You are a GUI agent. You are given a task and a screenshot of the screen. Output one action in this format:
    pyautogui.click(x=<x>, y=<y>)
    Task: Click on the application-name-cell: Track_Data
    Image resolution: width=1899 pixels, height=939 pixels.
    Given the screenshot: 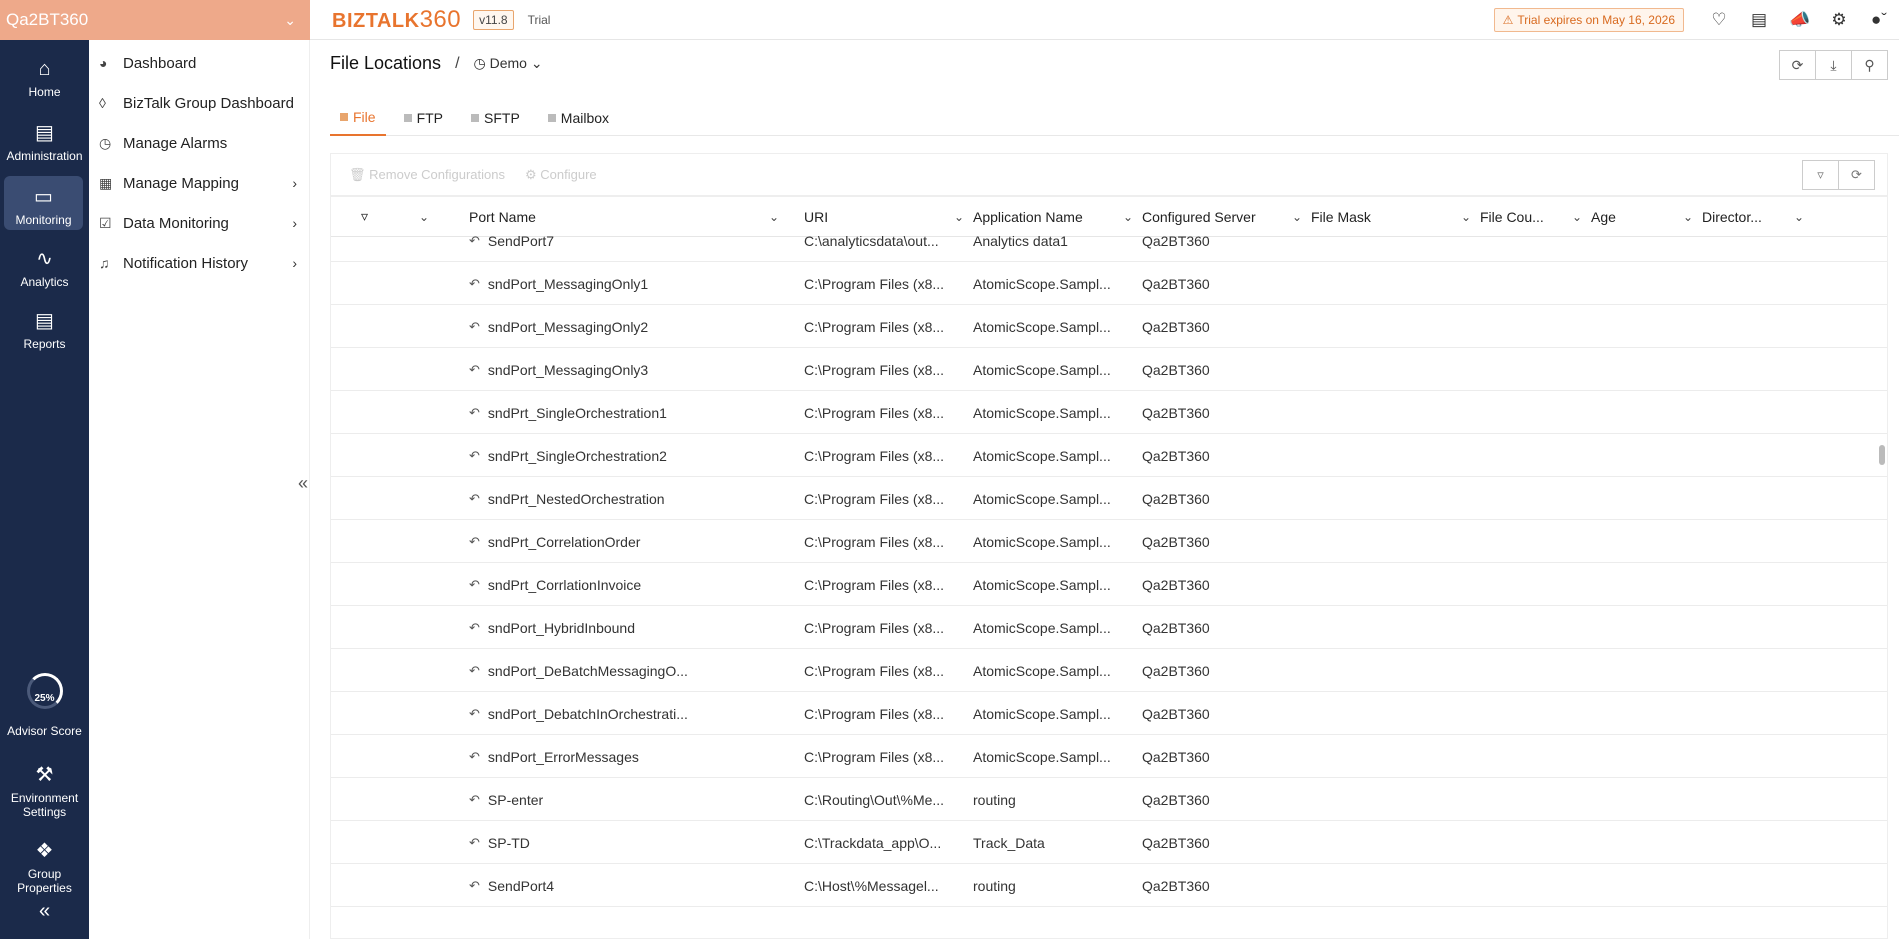 What is the action you would take?
    pyautogui.click(x=1009, y=842)
    